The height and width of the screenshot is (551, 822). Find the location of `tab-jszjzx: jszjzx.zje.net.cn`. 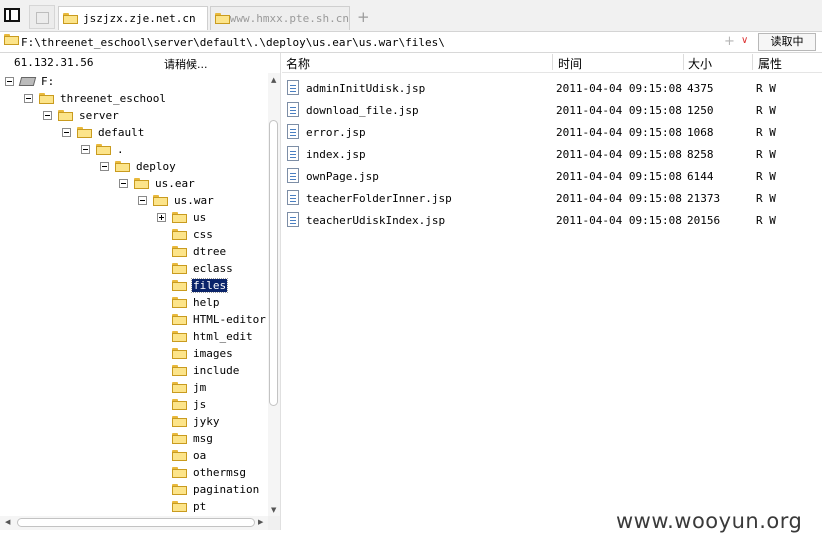

tab-jszjzx: jszjzx.zje.net.cn is located at coordinates (133, 18).